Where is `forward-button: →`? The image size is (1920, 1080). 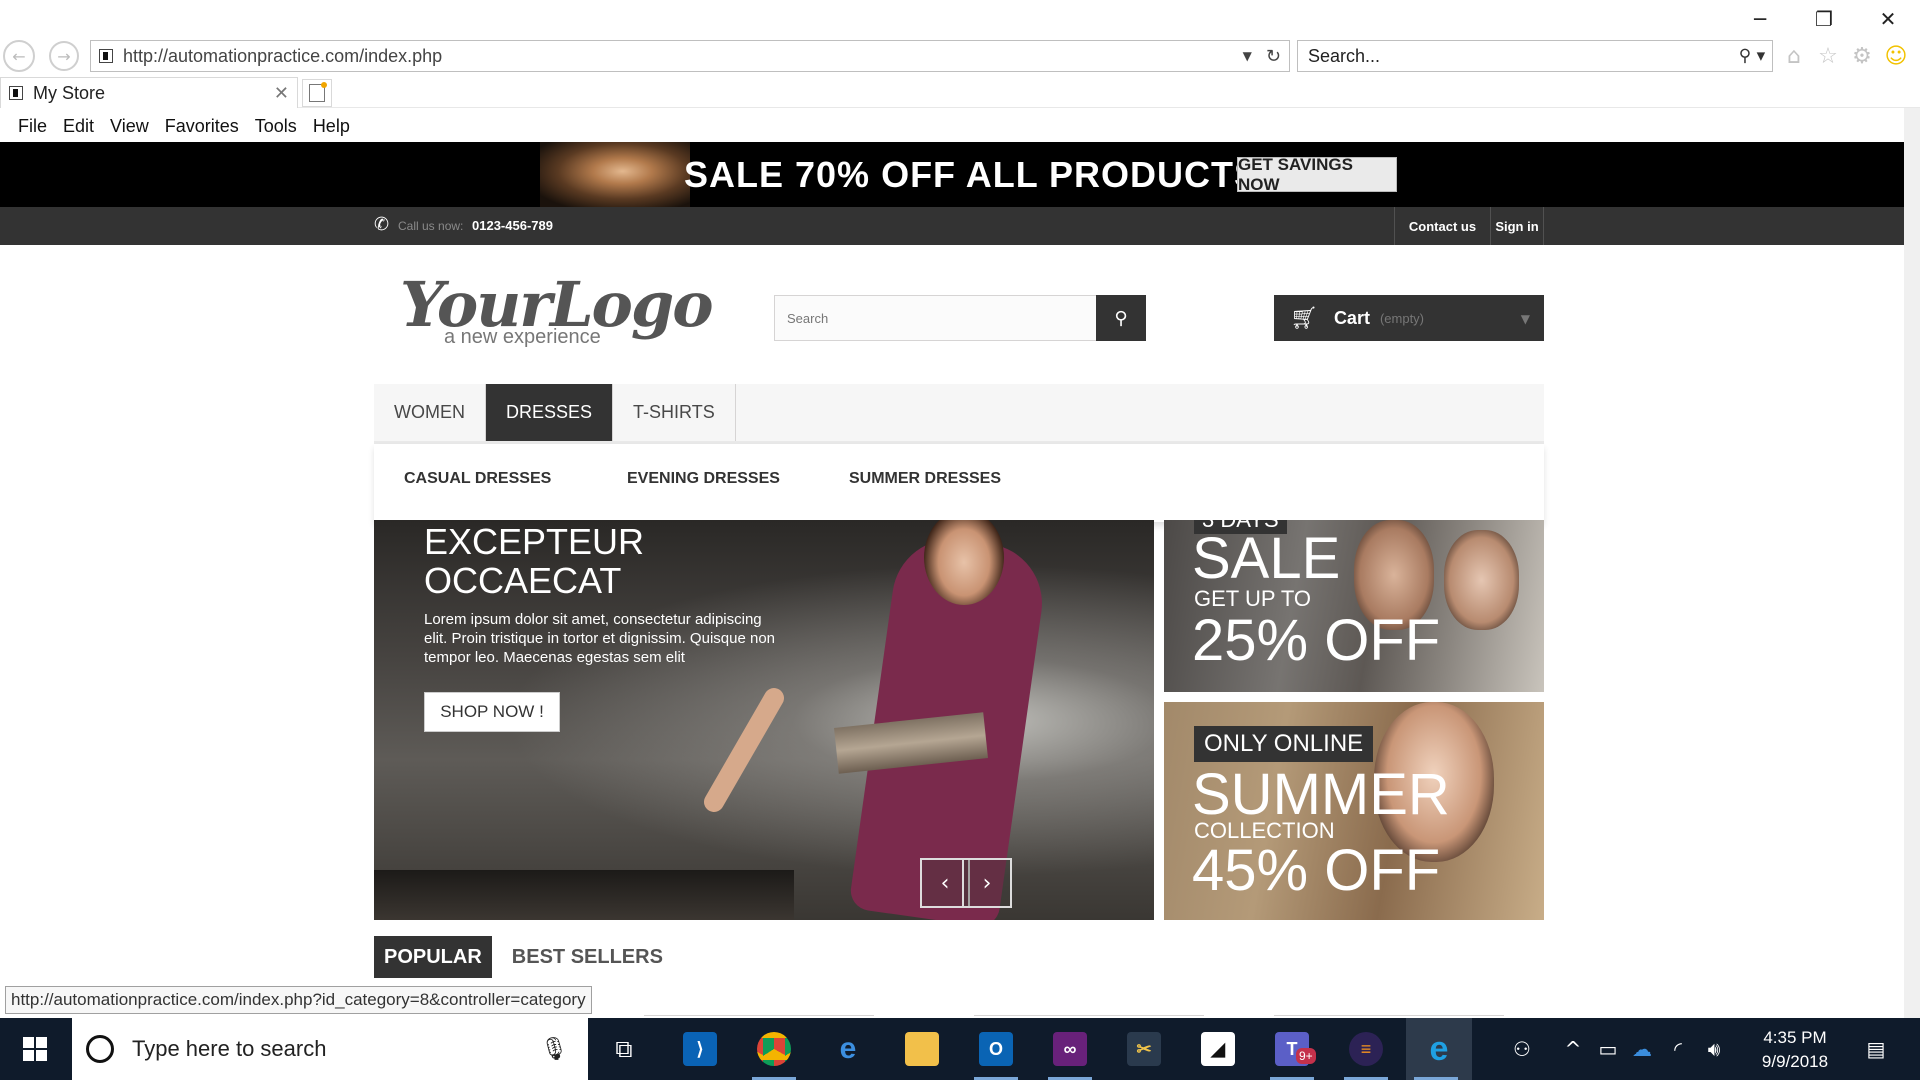
forward-button: → is located at coordinates (64, 56).